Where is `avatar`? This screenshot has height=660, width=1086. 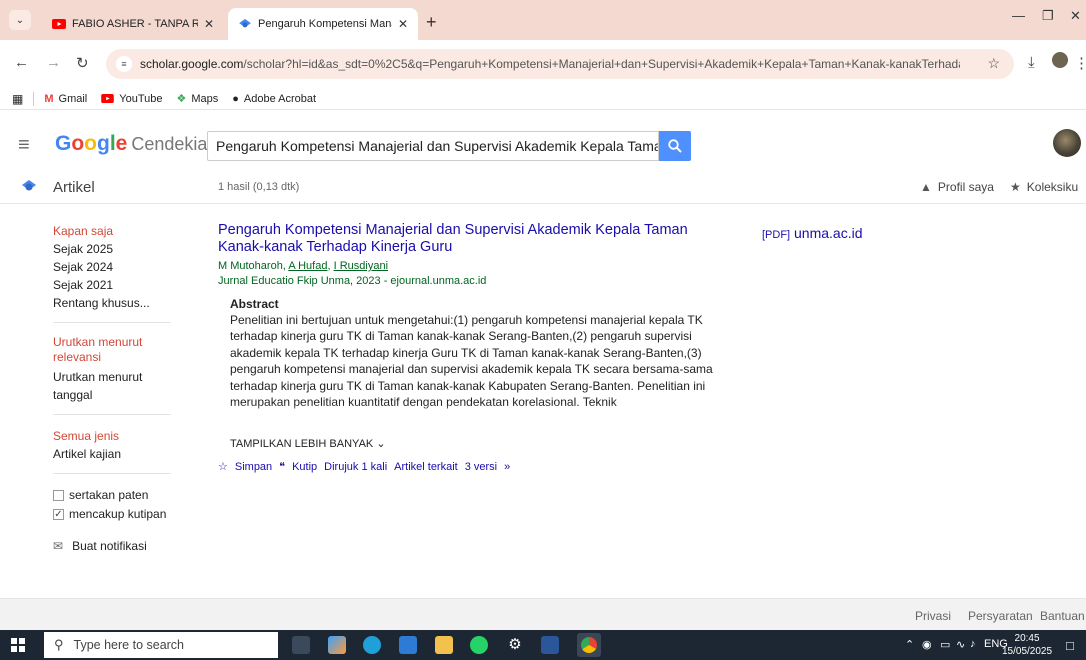
avatar is located at coordinates (1067, 143).